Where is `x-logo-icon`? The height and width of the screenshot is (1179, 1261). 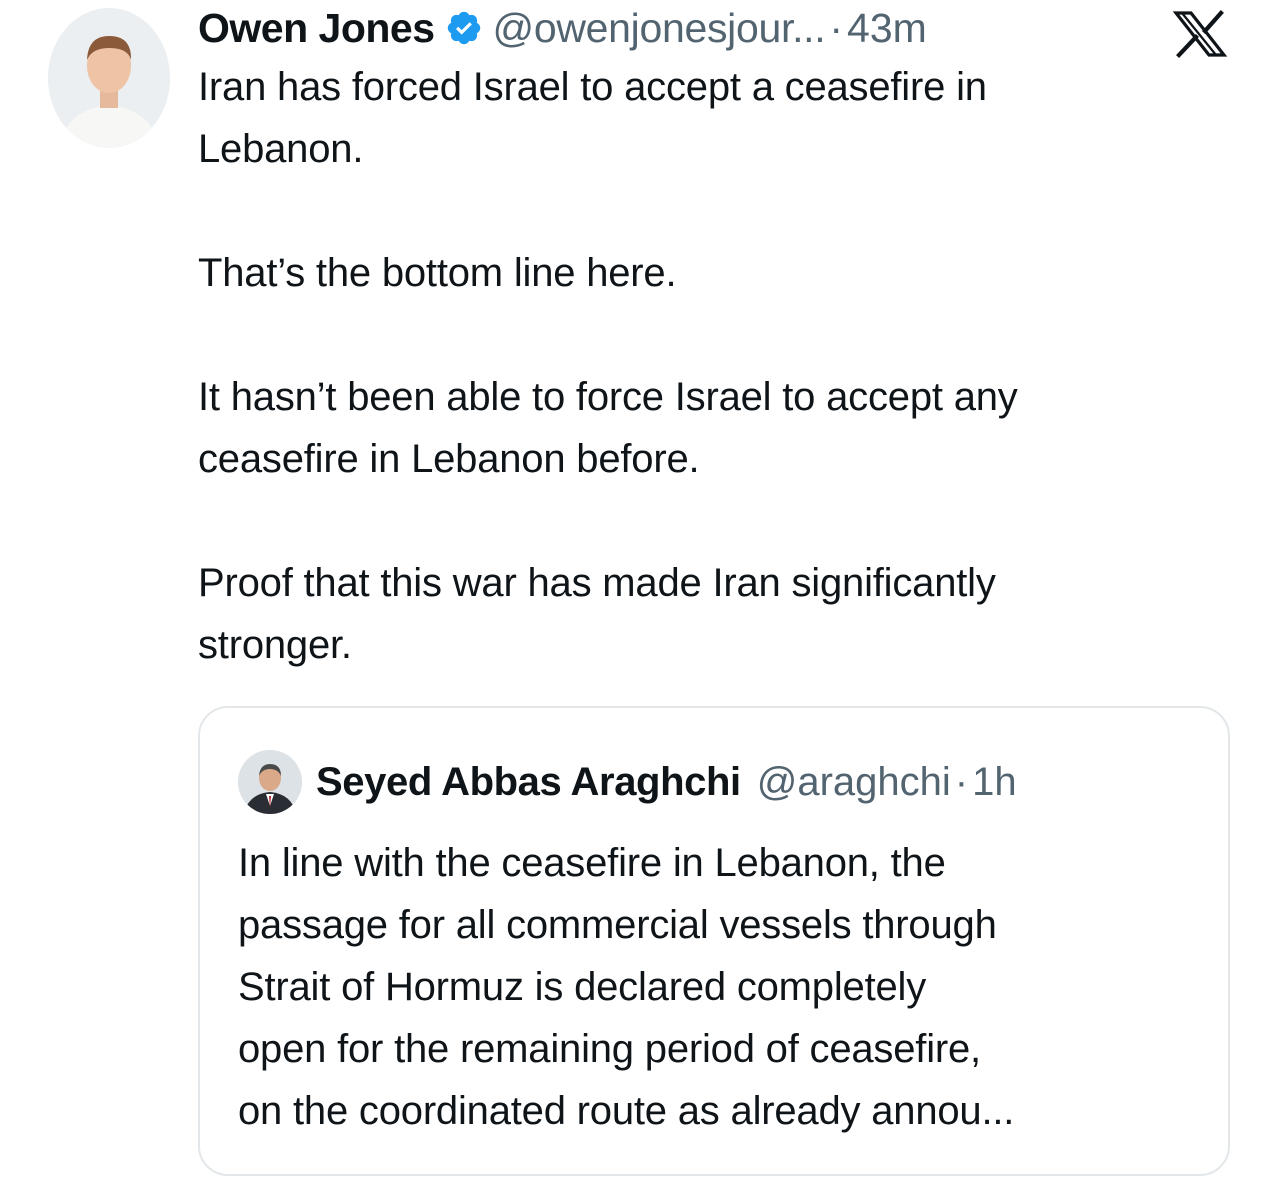
x-logo-icon is located at coordinates (1200, 34).